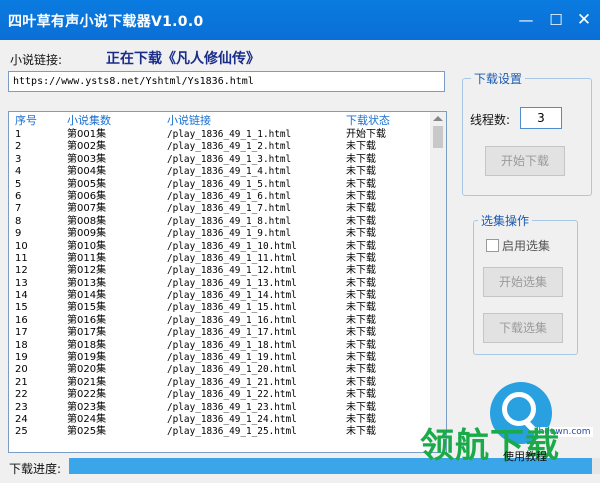  I want to click on table-row: 1 第001集/play_1836_49_1_1.html 开始下载, so click(220, 135).